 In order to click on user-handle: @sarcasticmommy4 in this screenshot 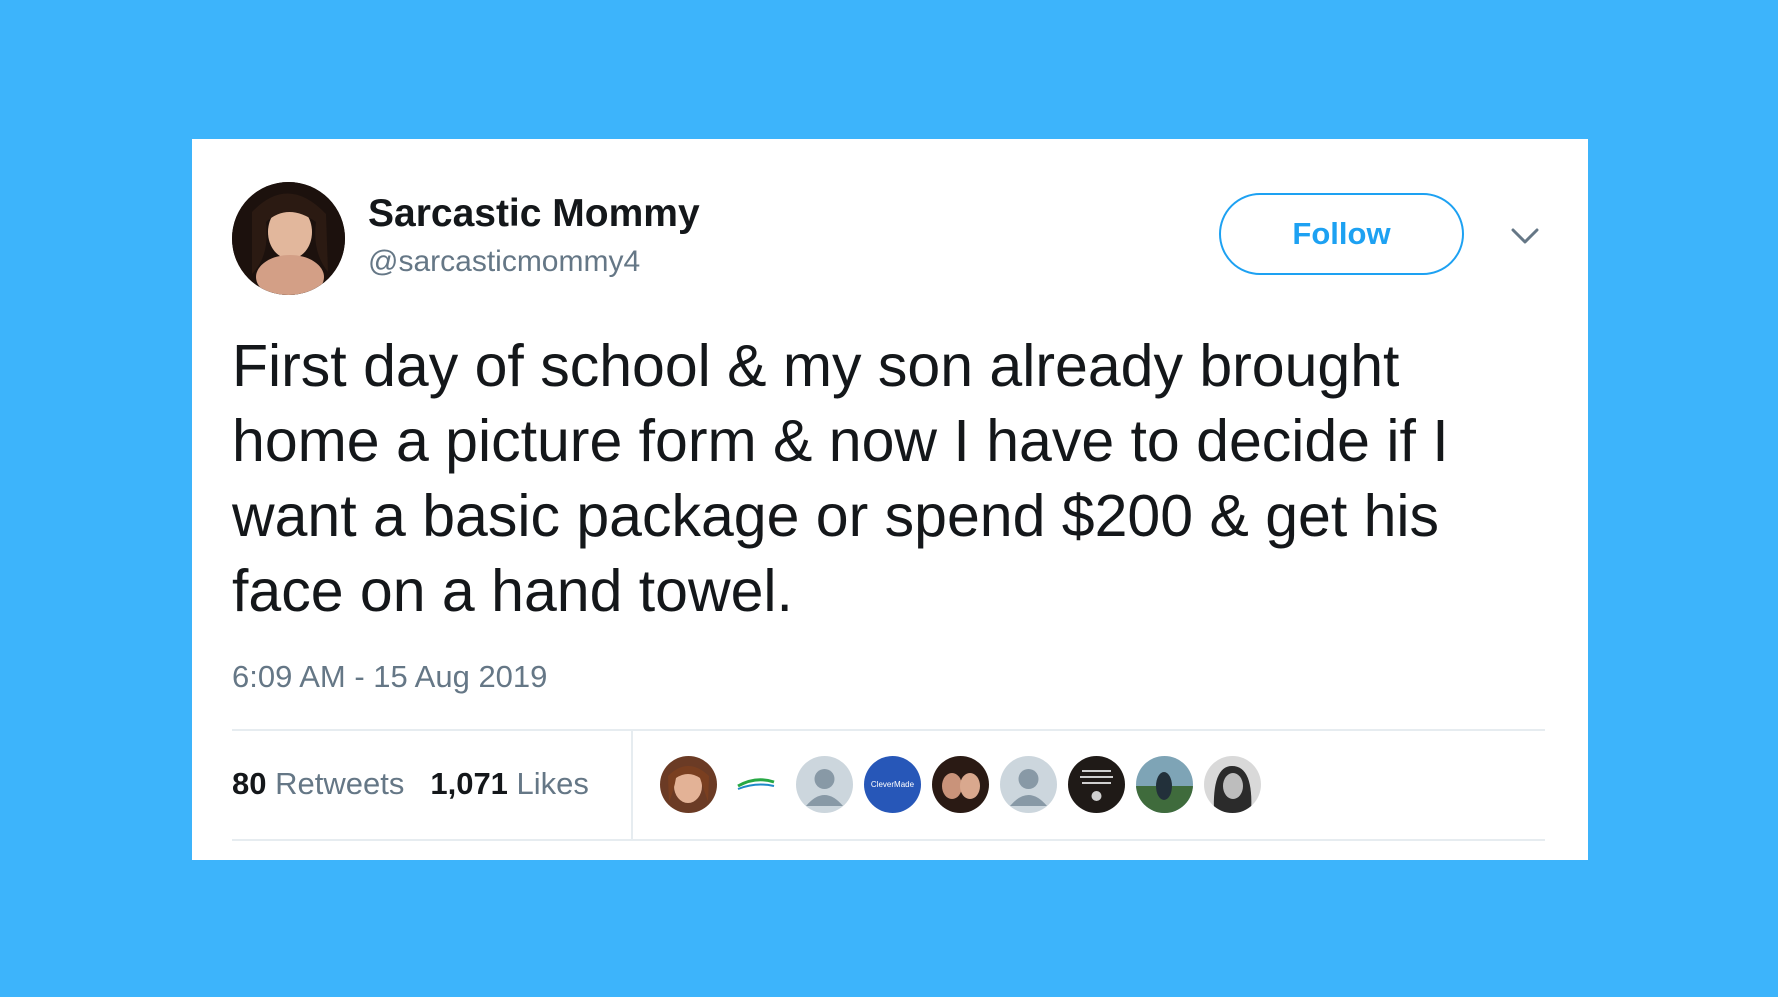, I will do `click(504, 262)`.